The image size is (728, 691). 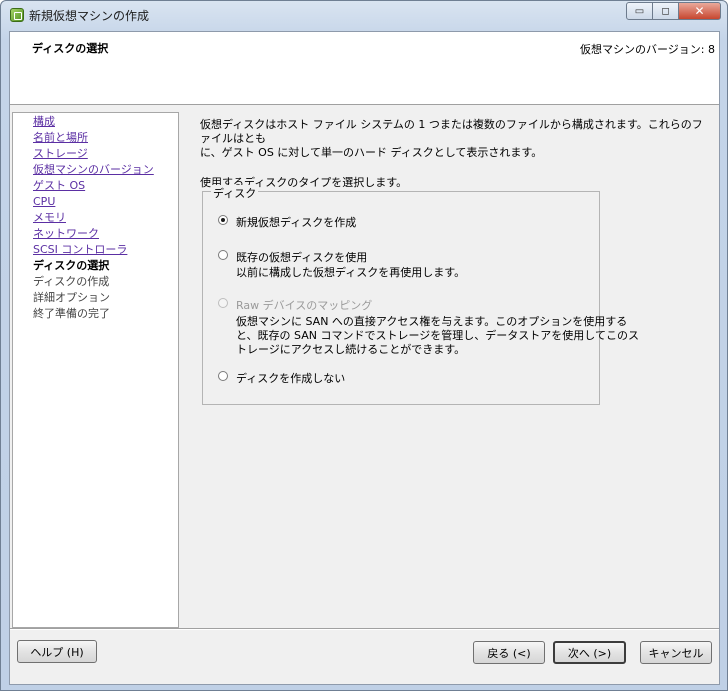 What do you see at coordinates (105, 218) in the screenshot?
I see `step-memory: メモリ` at bounding box center [105, 218].